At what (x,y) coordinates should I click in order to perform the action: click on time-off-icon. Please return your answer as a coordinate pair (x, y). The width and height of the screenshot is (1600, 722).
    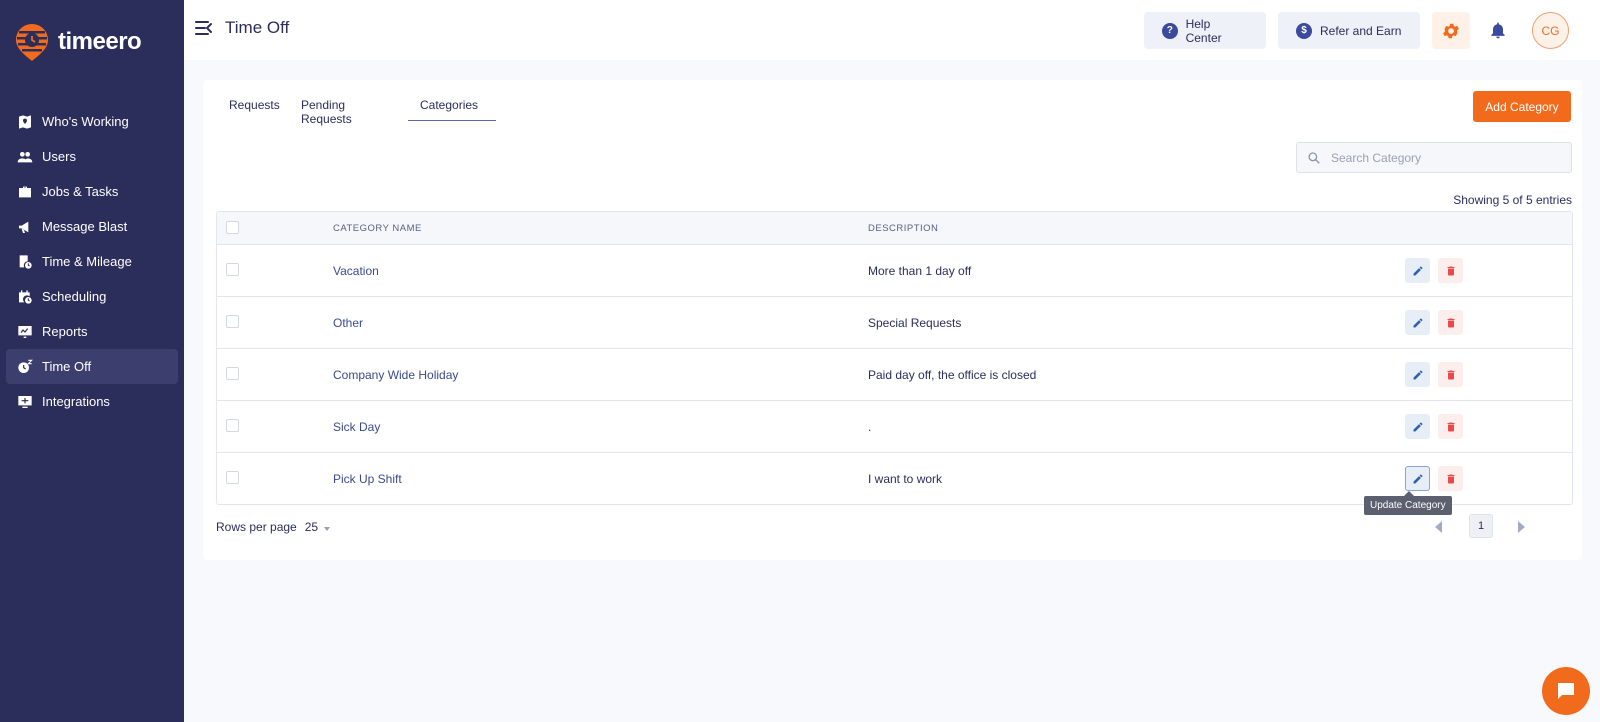
    Looking at the image, I should click on (25, 367).